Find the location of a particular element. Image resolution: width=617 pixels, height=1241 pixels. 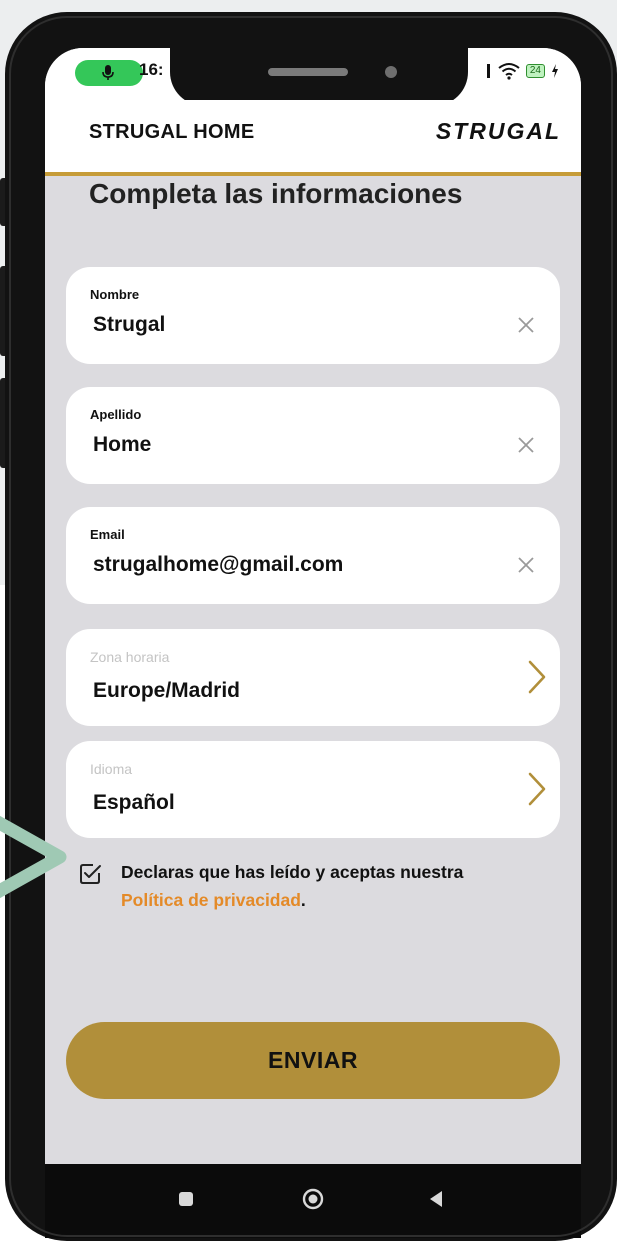

email-field: Email strugalhome@gmail.com is located at coordinates (313, 555).